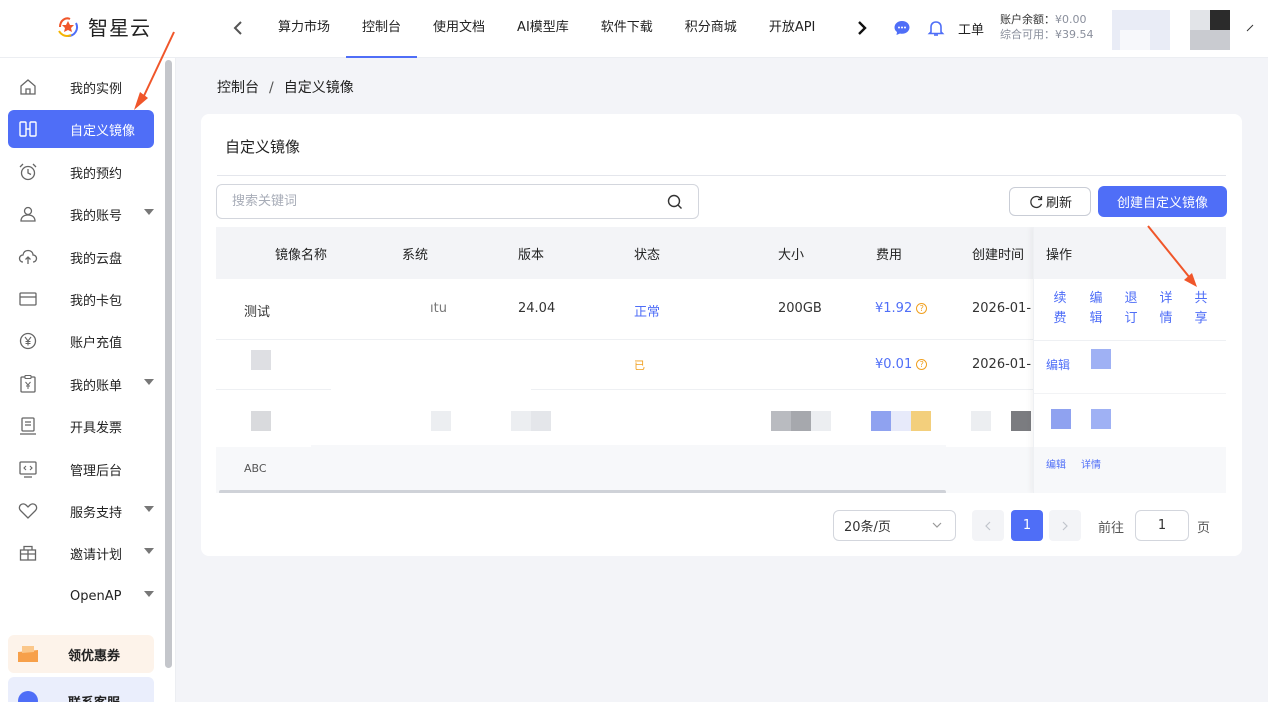 This screenshot has width=1268, height=702. I want to click on service-icon, so click(28, 696).